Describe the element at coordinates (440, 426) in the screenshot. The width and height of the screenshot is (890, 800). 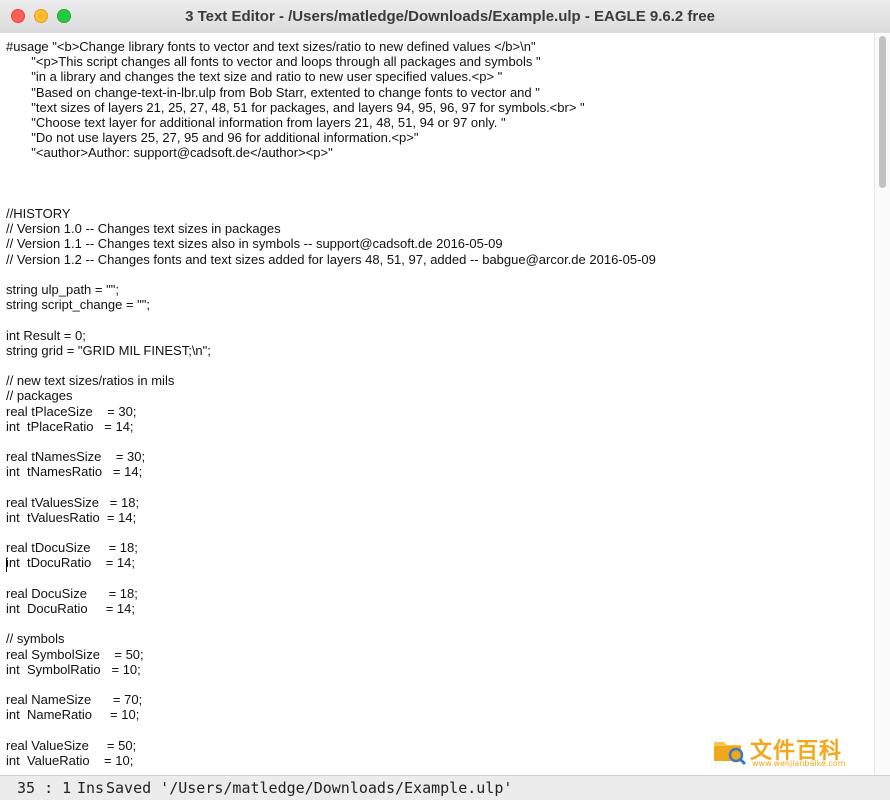
I see `code-line: int tPlaceRatio = 14;` at that location.